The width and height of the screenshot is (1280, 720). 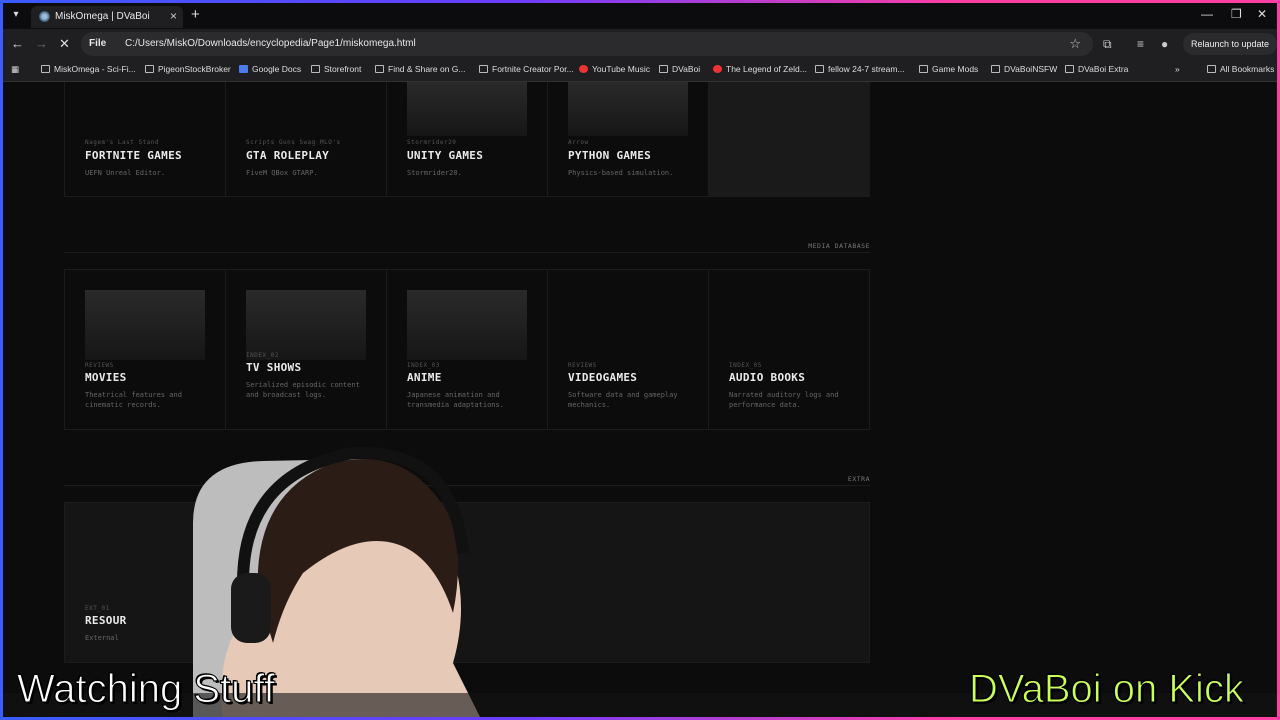 I want to click on card-kicker: Arrow, so click(x=578, y=142).